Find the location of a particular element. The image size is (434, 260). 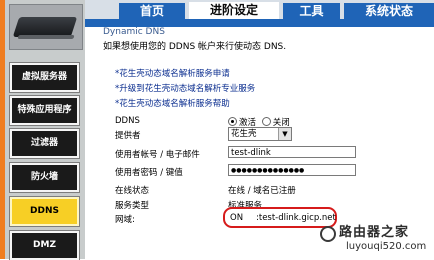

ddns-disable-radio is located at coordinates (266, 121).